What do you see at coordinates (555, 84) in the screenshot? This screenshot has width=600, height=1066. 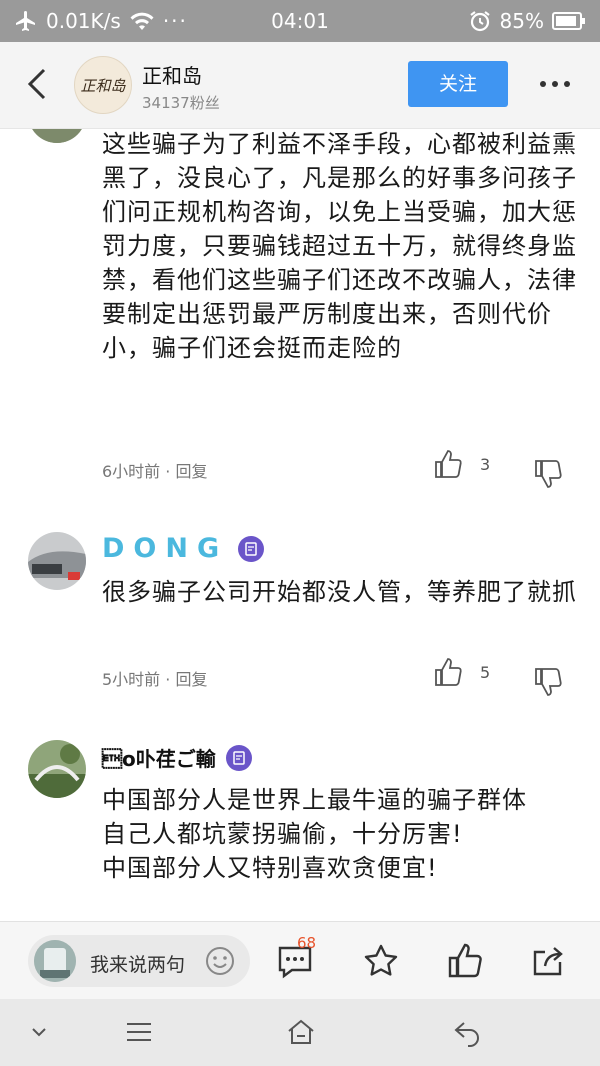 I see `more-dots-icon` at bounding box center [555, 84].